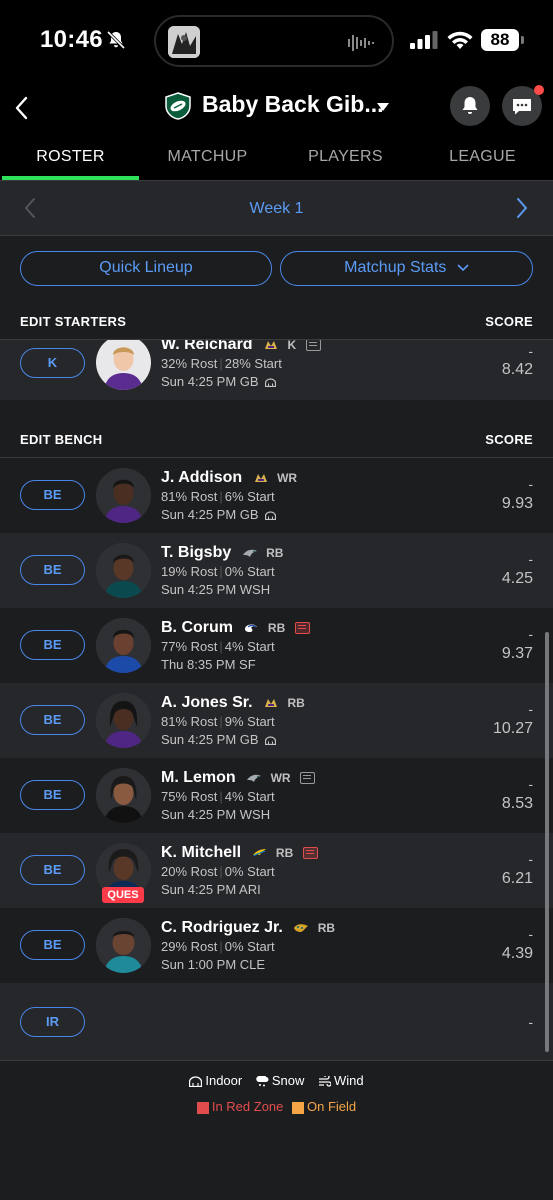 This screenshot has height=1200, width=553. I want to click on game-line: Sun 4:25 PM WSH, so click(215, 589).